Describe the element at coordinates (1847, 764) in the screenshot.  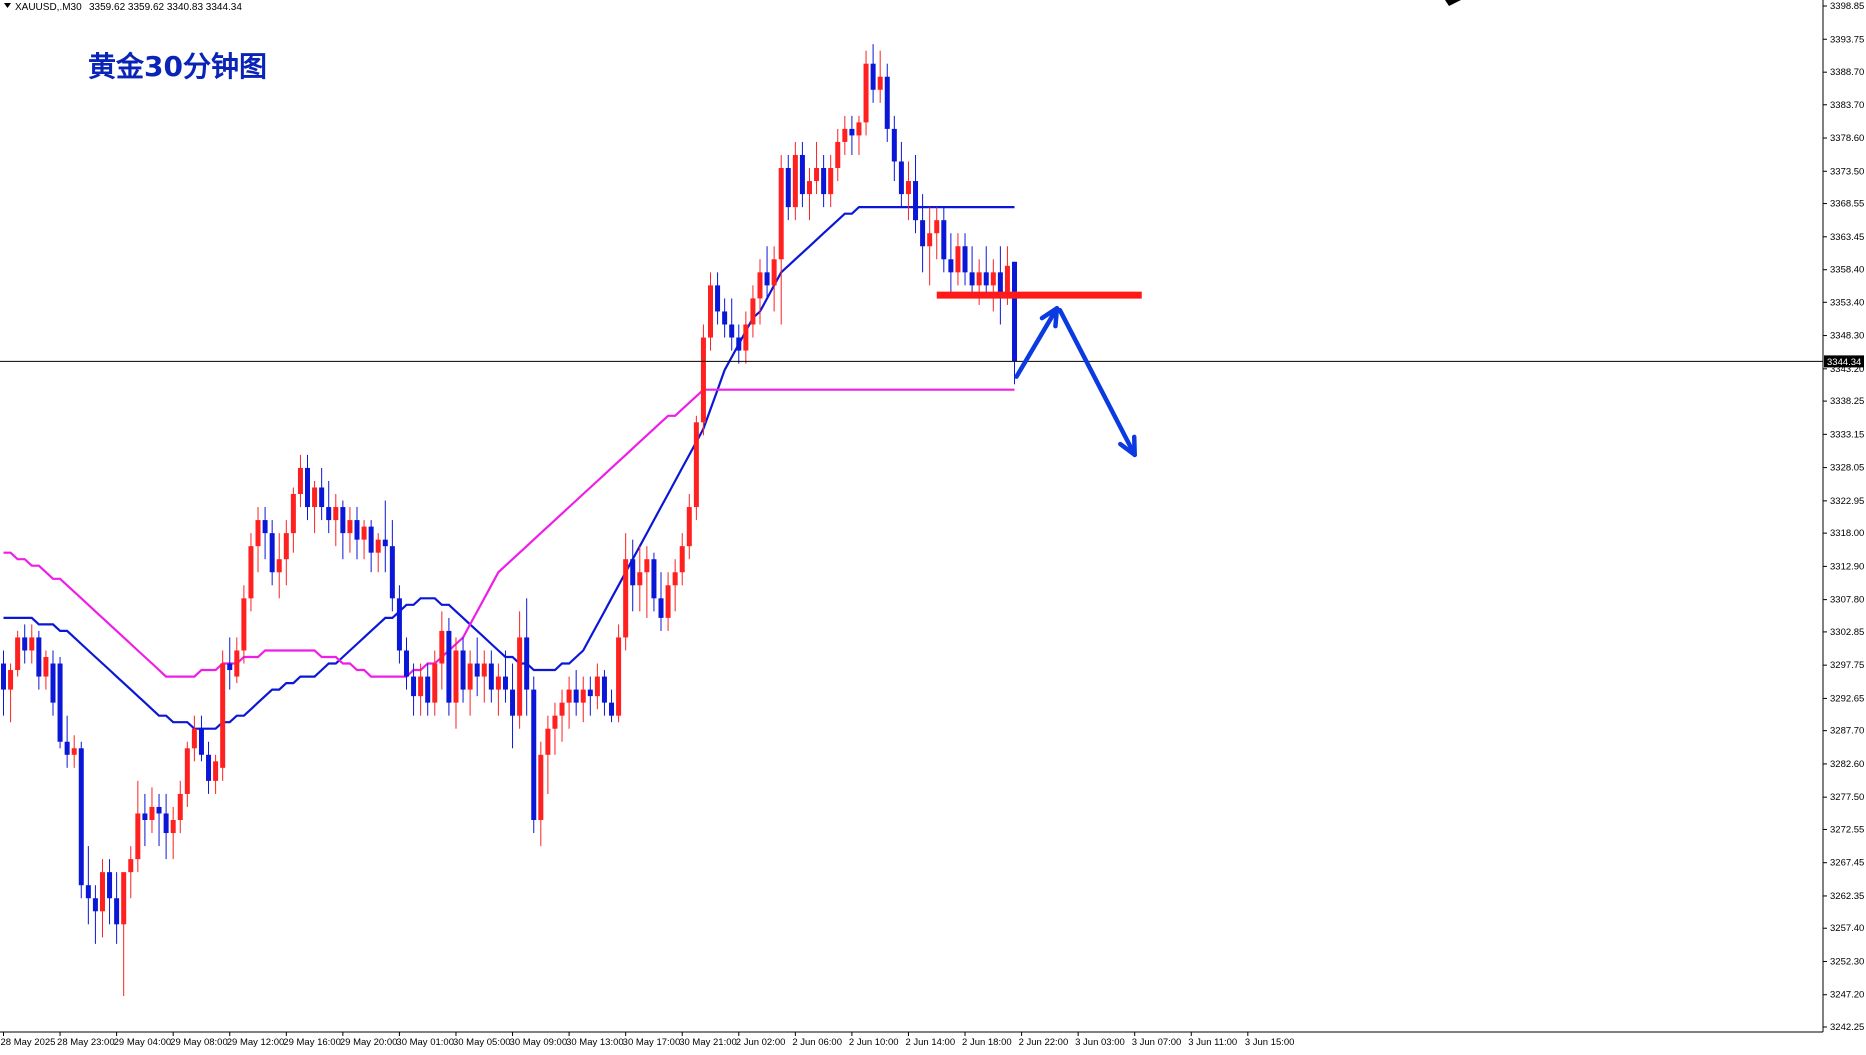
I see `price-tick-label: 3282.60` at that location.